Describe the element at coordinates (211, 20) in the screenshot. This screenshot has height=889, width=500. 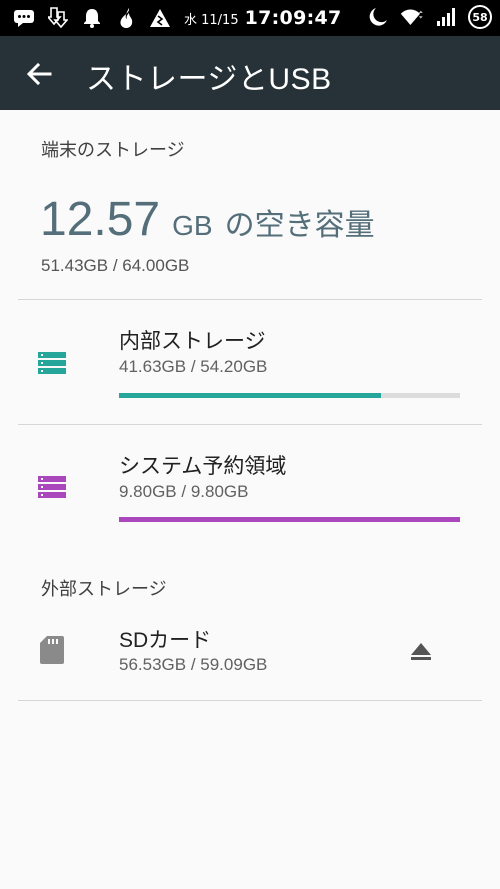
I see `status-date: 水 11/15` at that location.